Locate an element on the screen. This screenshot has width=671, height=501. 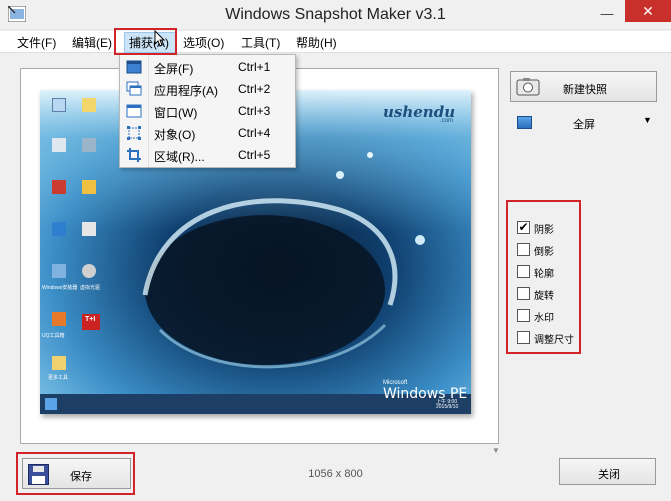
diskgenius-icon is located at coordinates (59, 187).